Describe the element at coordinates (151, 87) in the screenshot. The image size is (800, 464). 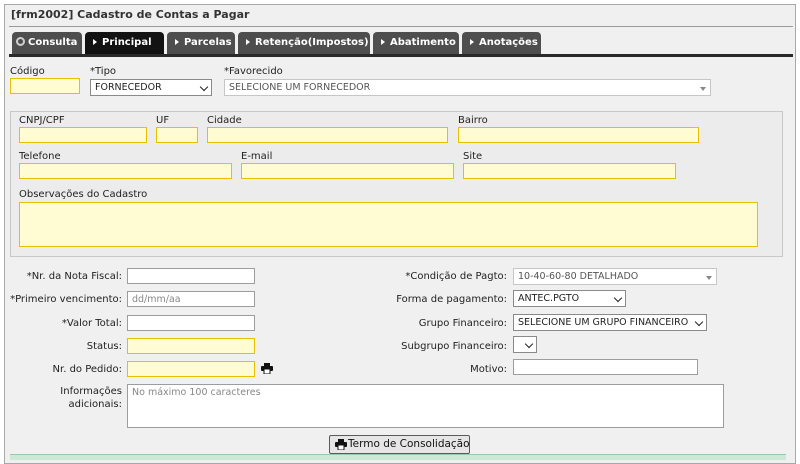
I see `tipo-select: FORNECEDOR` at that location.